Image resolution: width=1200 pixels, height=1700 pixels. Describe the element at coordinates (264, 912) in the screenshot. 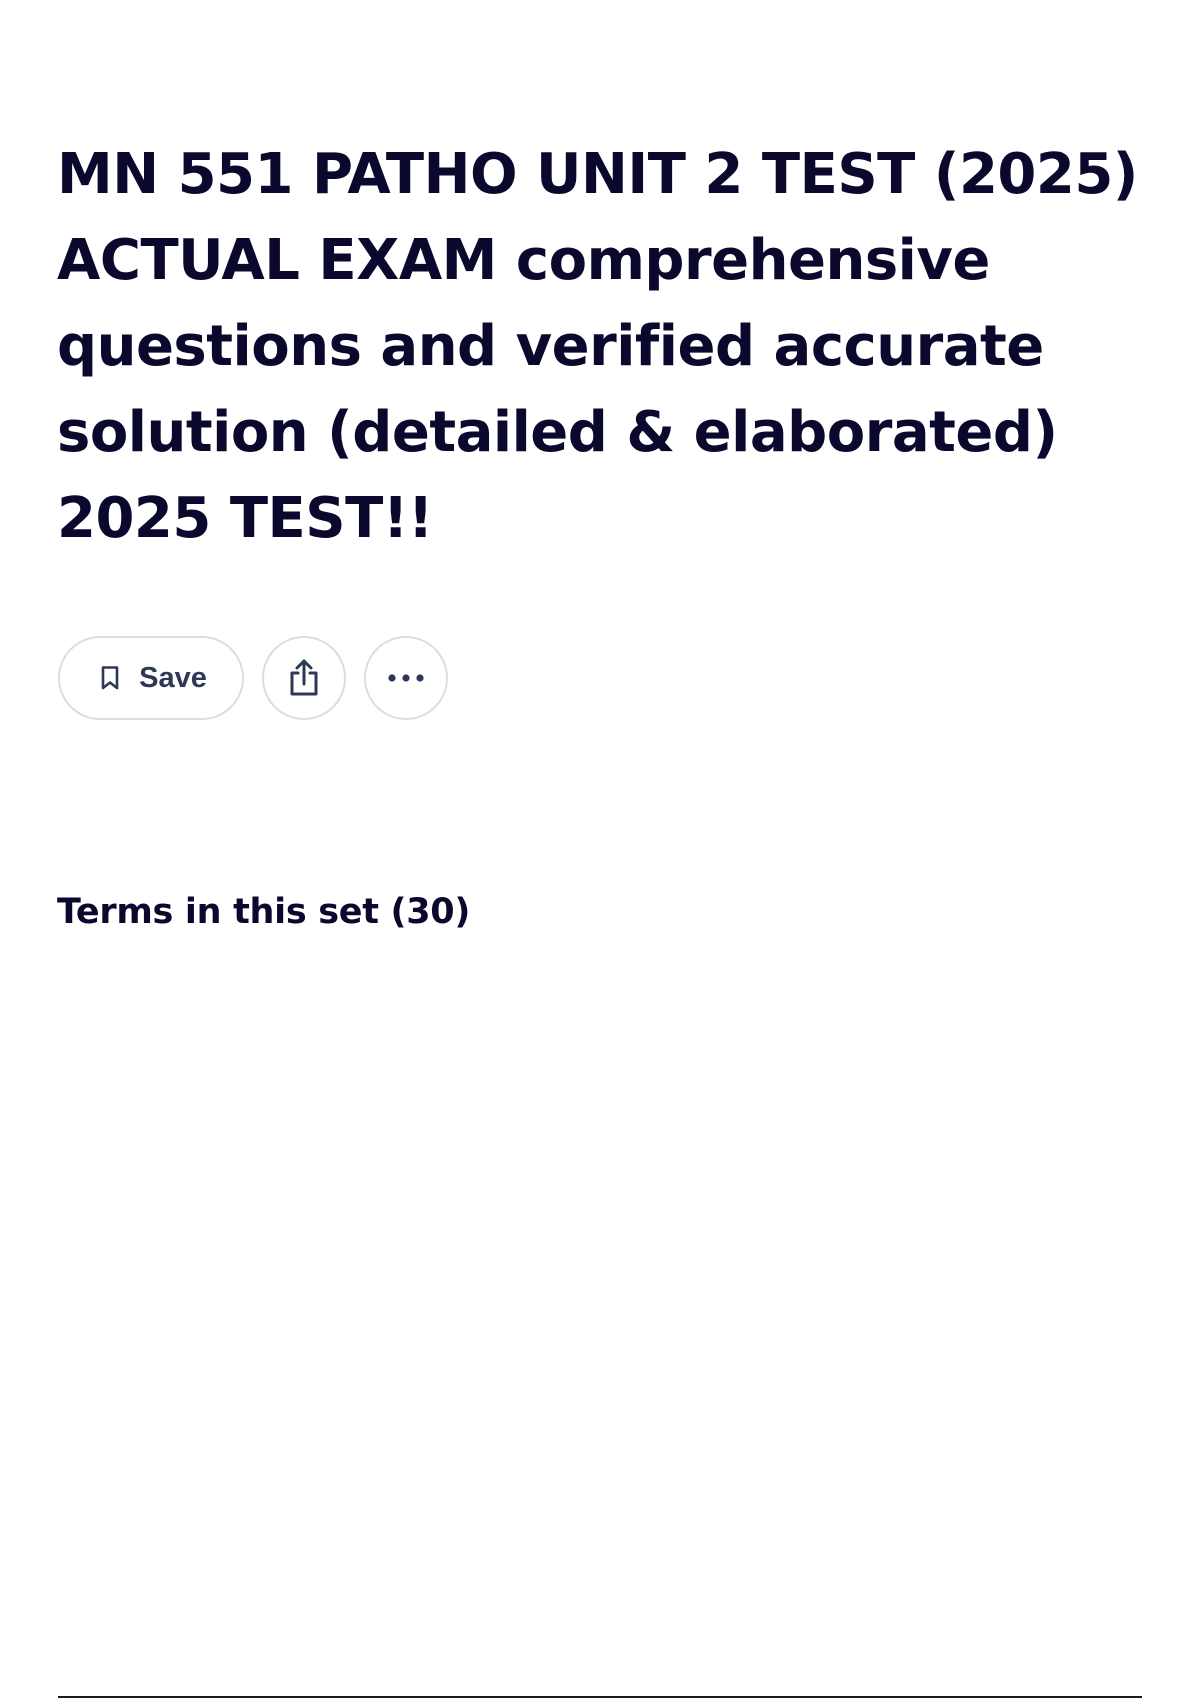

I see `terms-heading: Terms in this set (30)` at that location.